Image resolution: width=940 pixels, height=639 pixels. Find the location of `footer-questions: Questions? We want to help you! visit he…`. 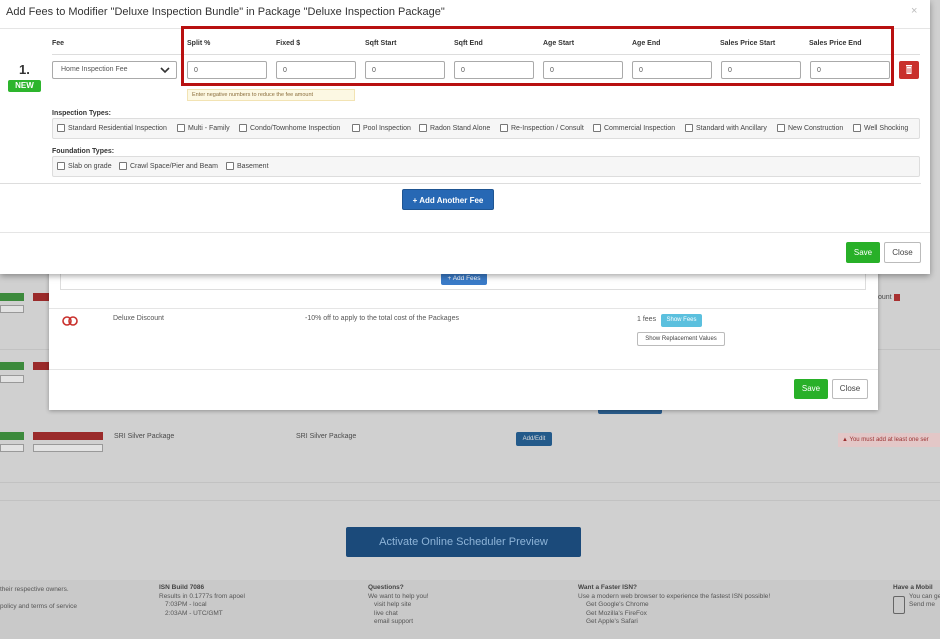

footer-questions: Questions? We want to help you! visit he… is located at coordinates (398, 605).